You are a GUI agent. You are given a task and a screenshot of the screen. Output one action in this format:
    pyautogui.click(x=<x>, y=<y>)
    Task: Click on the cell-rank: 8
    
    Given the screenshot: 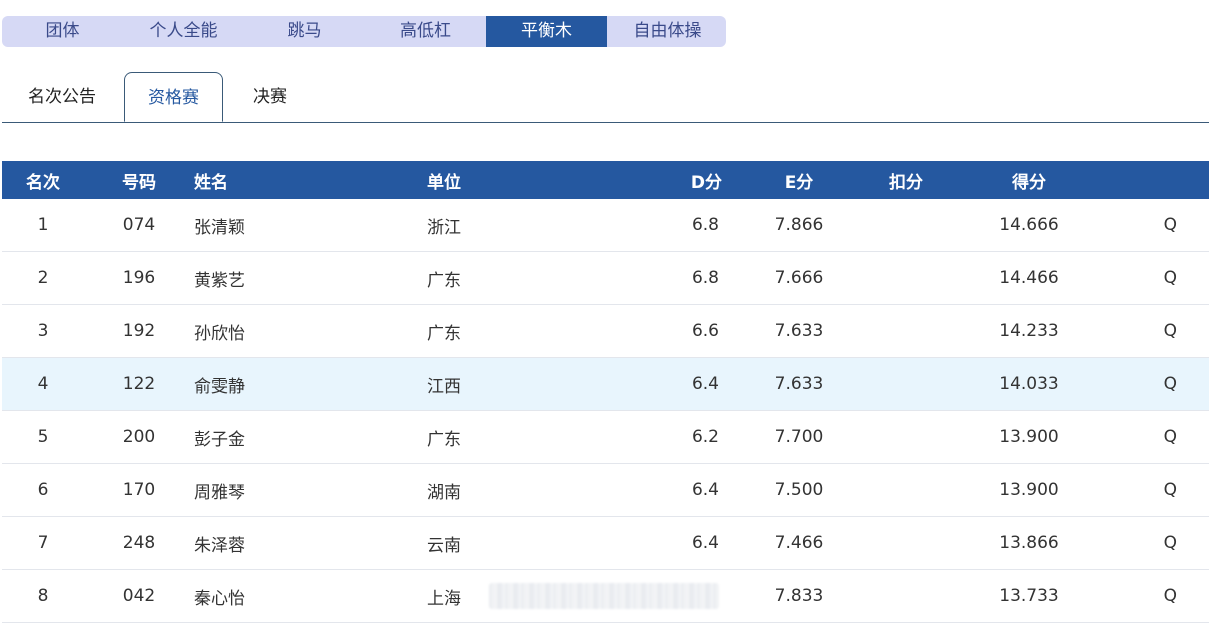 What is the action you would take?
    pyautogui.click(x=43, y=596)
    